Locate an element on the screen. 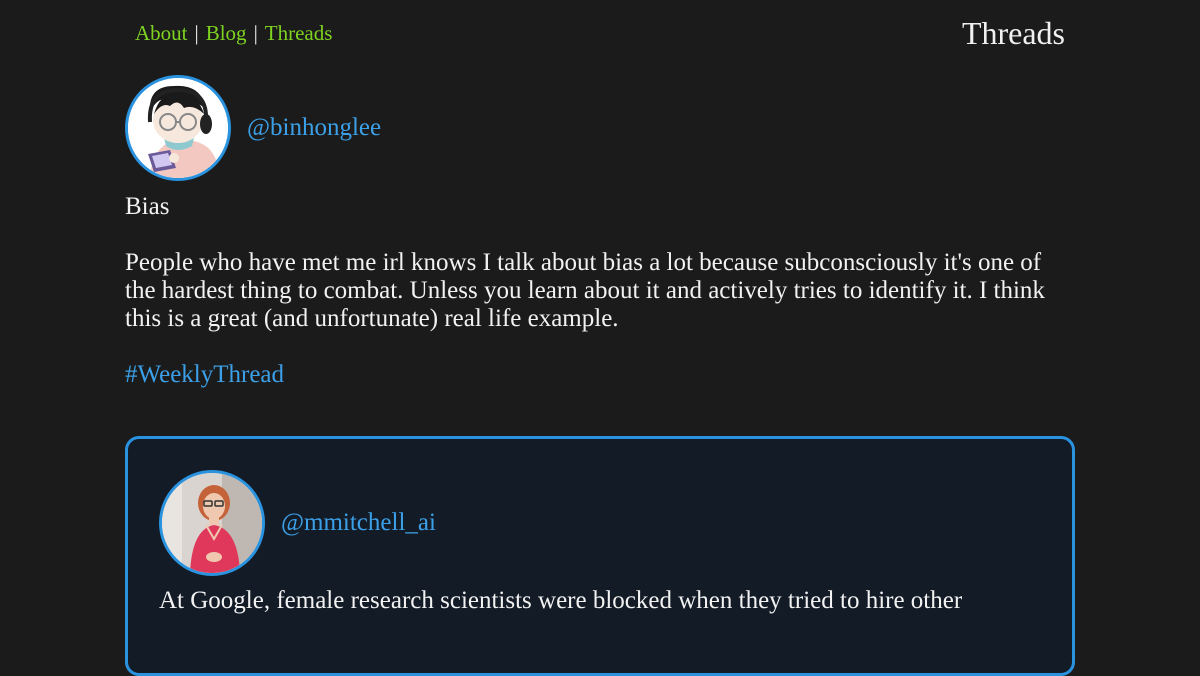  top-nav: About | Blog | Threads is located at coordinates (233, 33).